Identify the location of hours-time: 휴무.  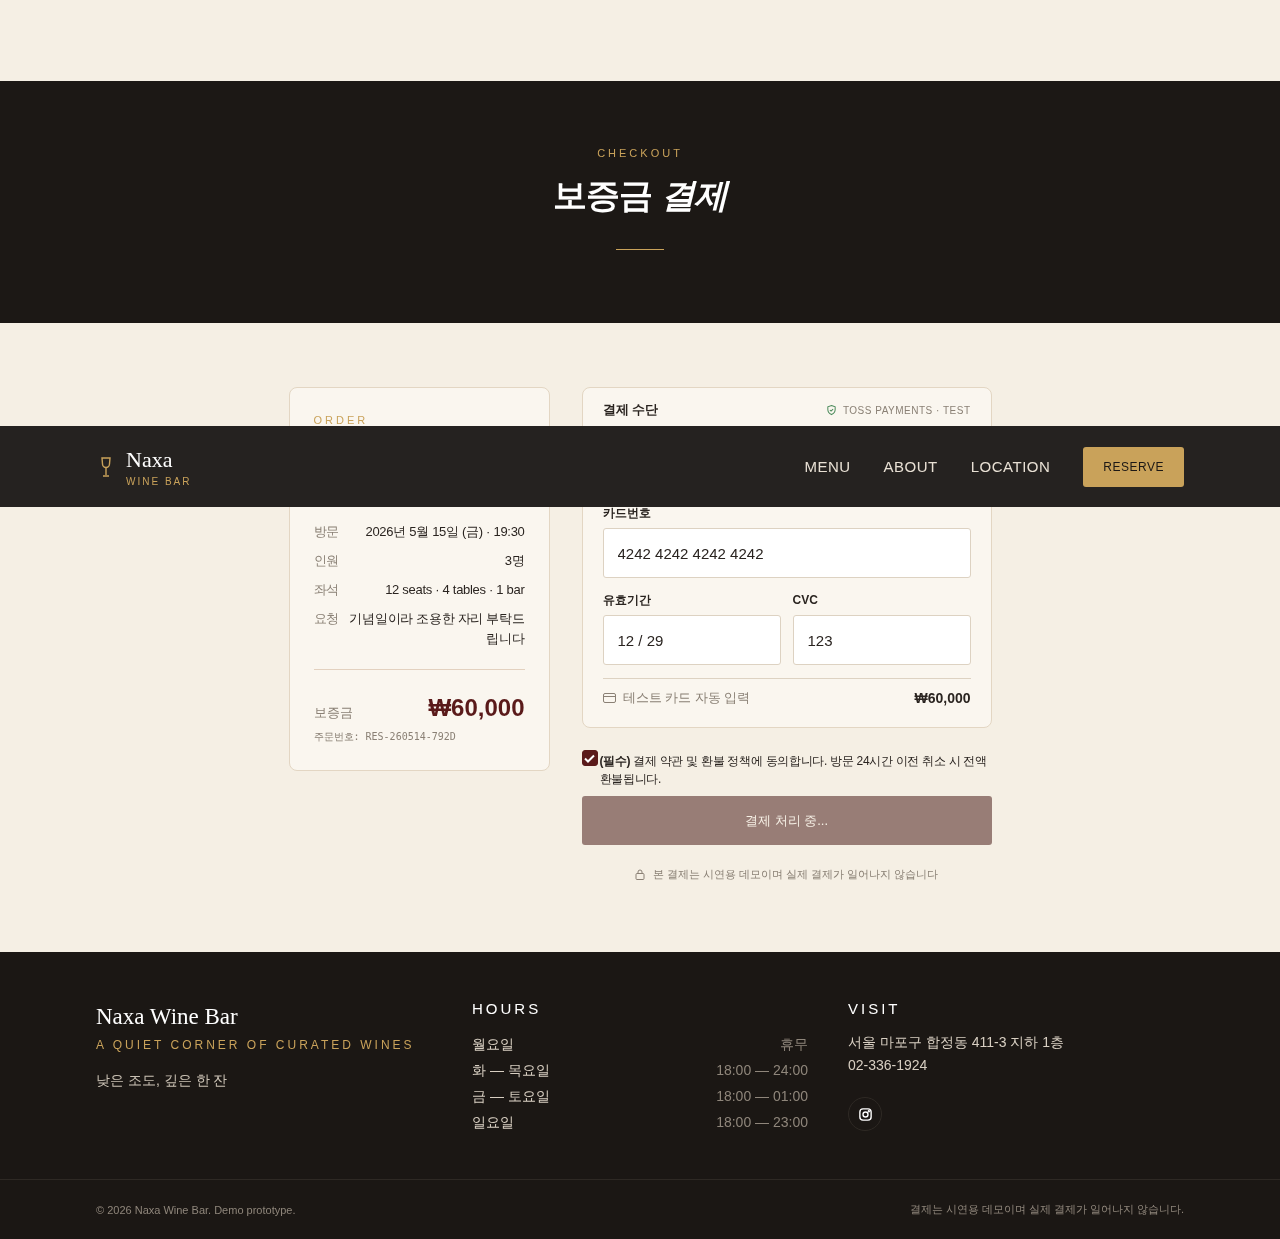
(794, 1044).